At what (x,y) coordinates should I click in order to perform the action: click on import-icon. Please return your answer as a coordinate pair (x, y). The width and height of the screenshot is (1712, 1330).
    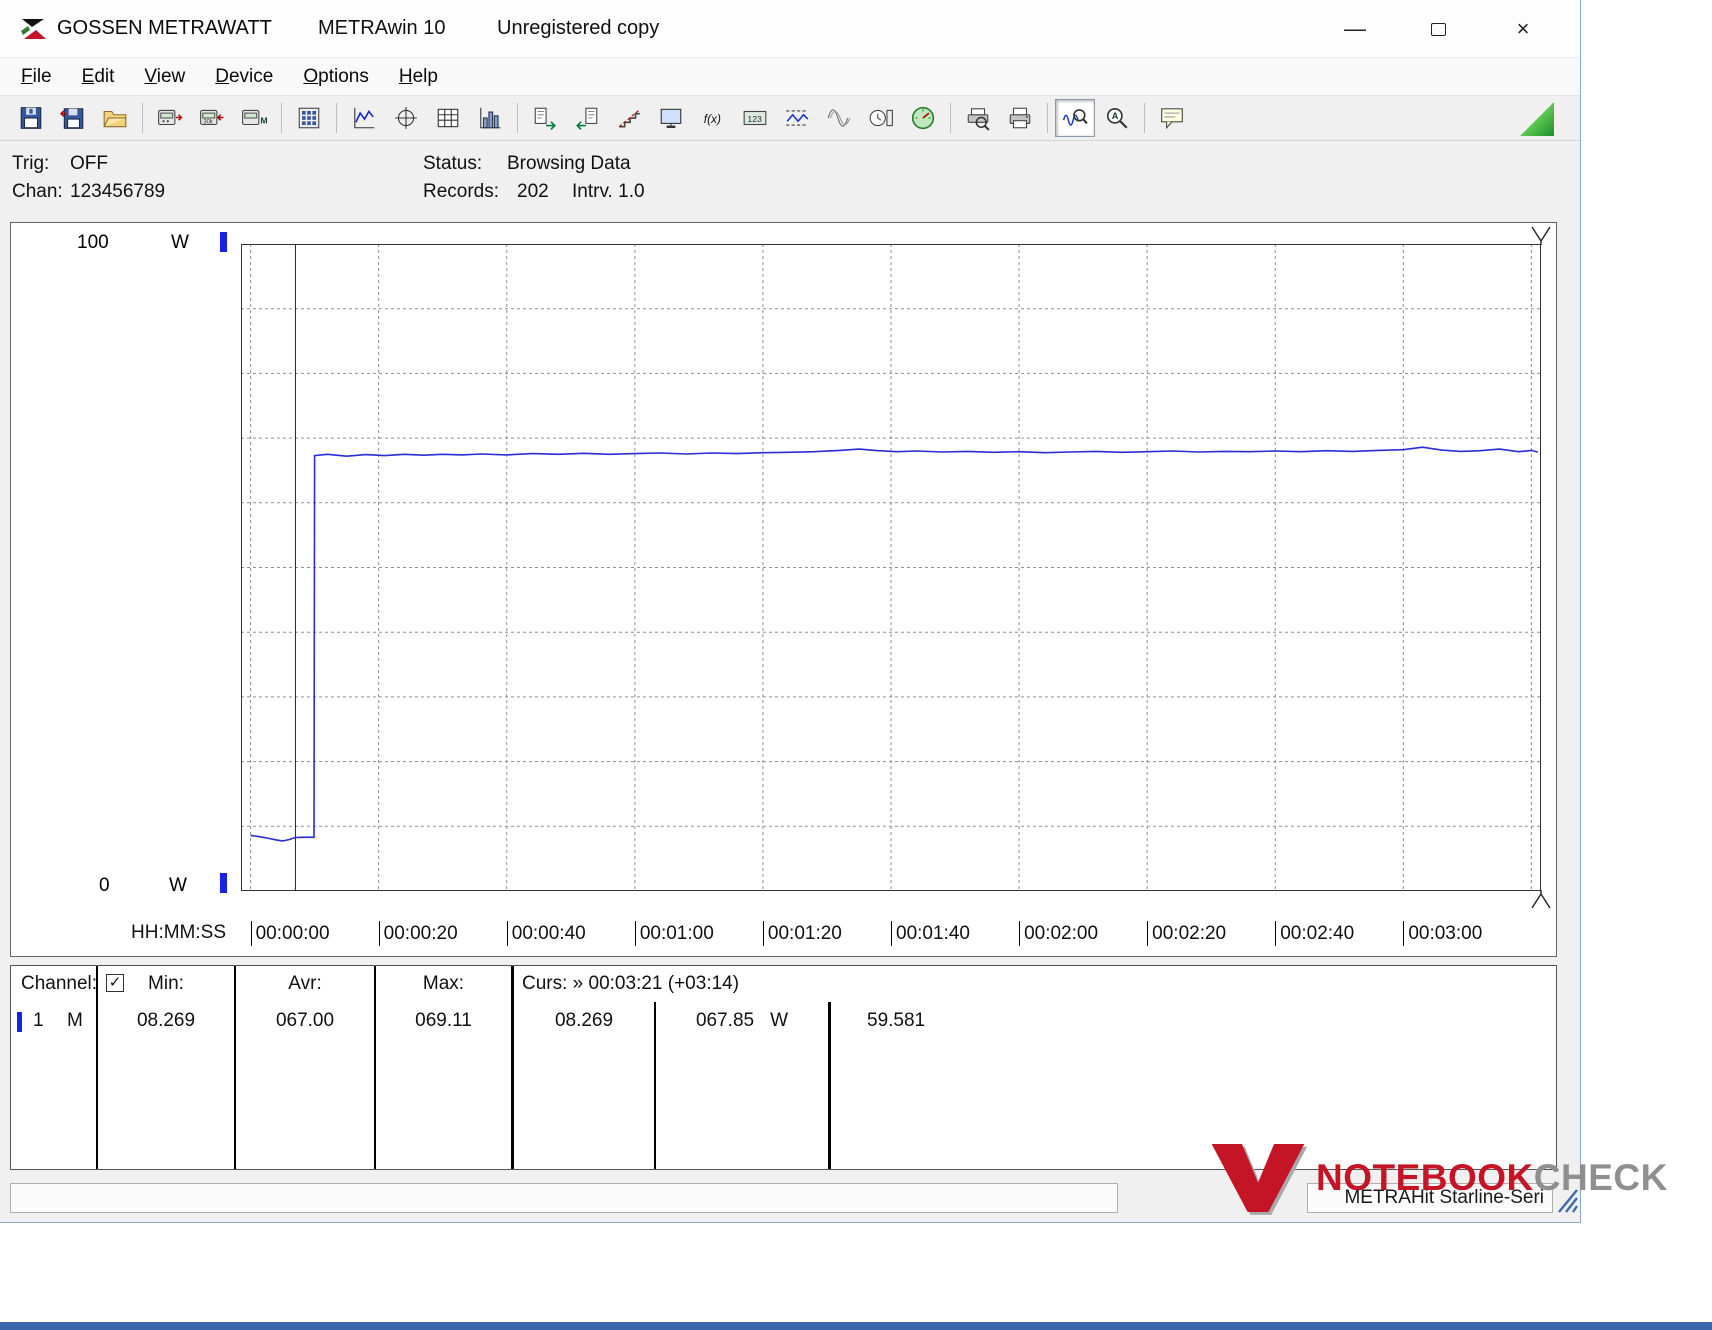
    Looking at the image, I should click on (587, 118).